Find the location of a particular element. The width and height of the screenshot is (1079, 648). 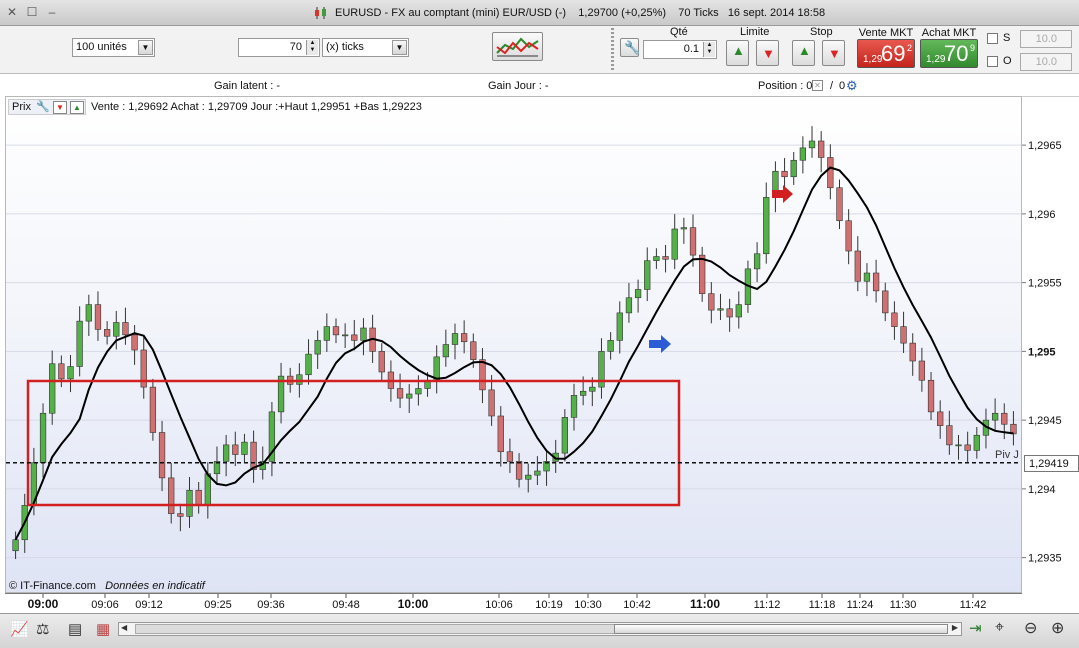

x-tick-label: 10:42 is located at coordinates (637, 605).